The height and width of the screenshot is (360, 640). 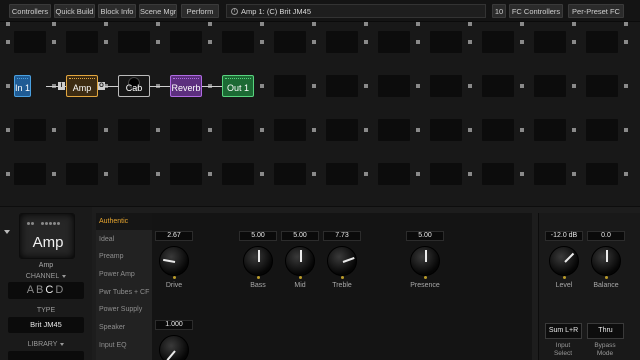 What do you see at coordinates (124, 256) in the screenshot?
I see `page-preamp: Preamp` at bounding box center [124, 256].